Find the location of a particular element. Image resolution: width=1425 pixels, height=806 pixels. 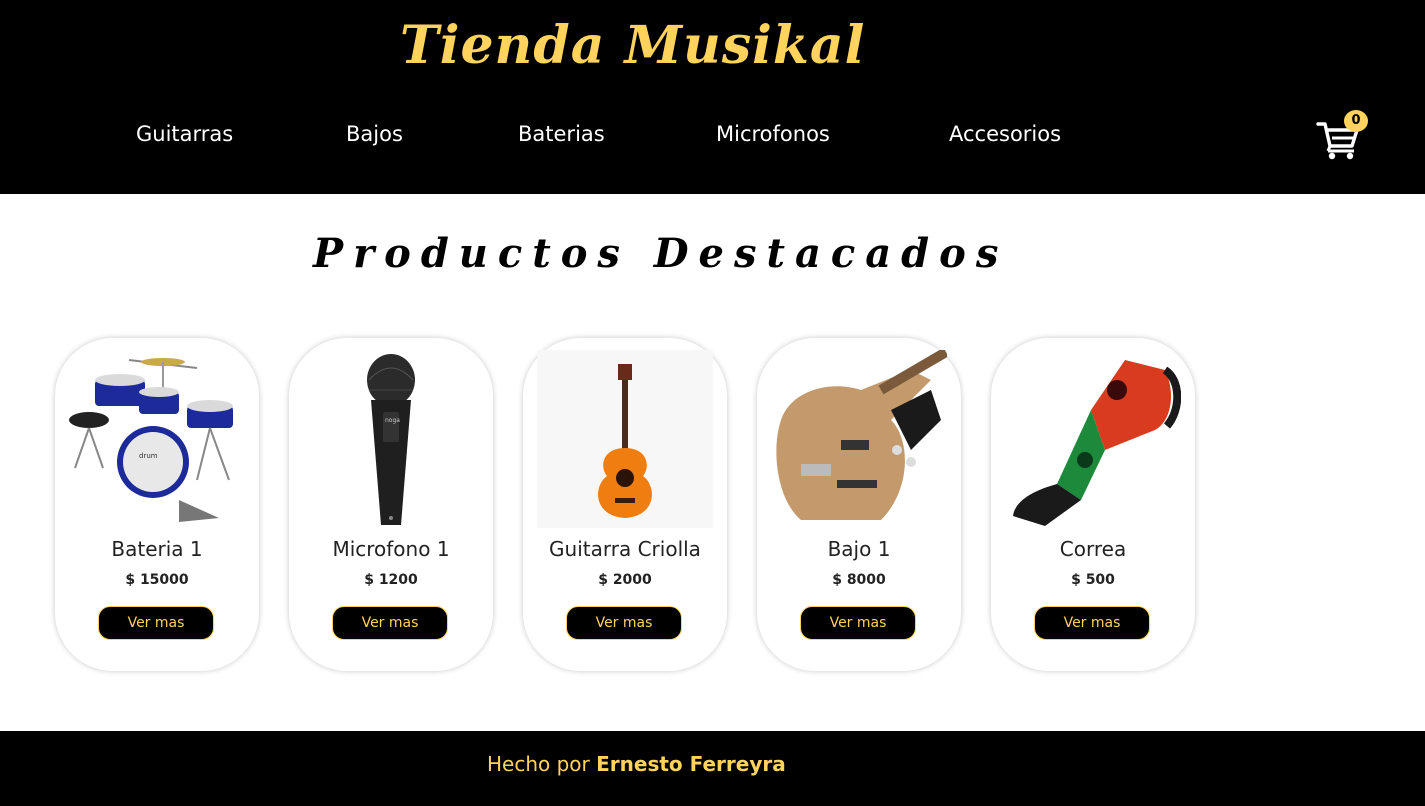

product-price: $ 8000 is located at coordinates (859, 580).